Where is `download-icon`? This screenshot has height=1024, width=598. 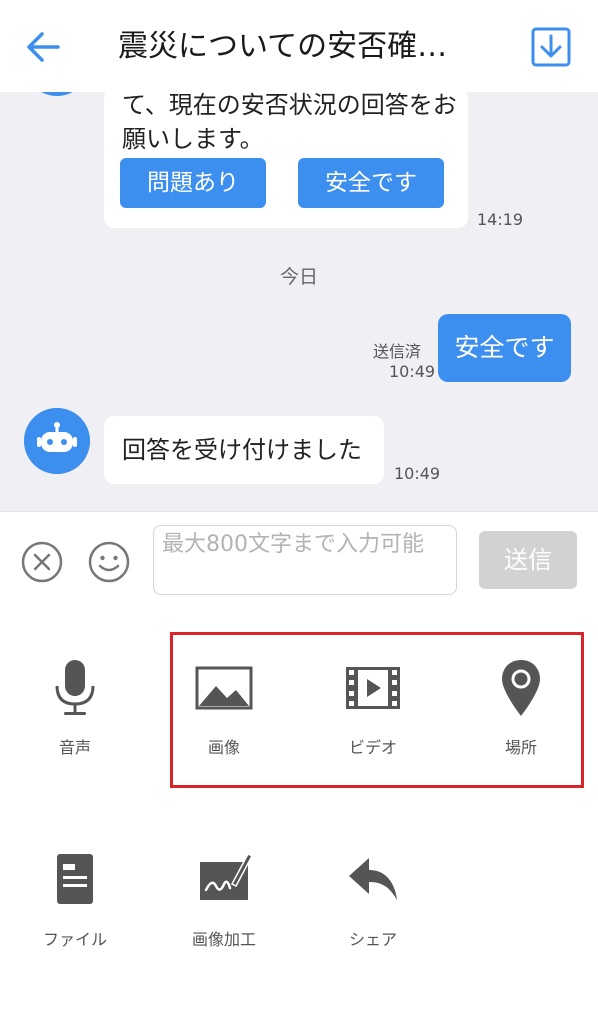 download-icon is located at coordinates (551, 47).